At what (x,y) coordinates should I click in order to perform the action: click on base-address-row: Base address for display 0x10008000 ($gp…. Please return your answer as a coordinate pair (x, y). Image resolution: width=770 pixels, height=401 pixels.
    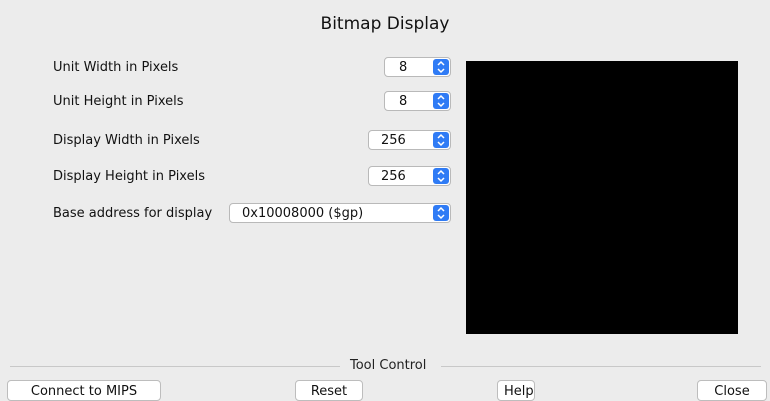
    Looking at the image, I should click on (253, 214).